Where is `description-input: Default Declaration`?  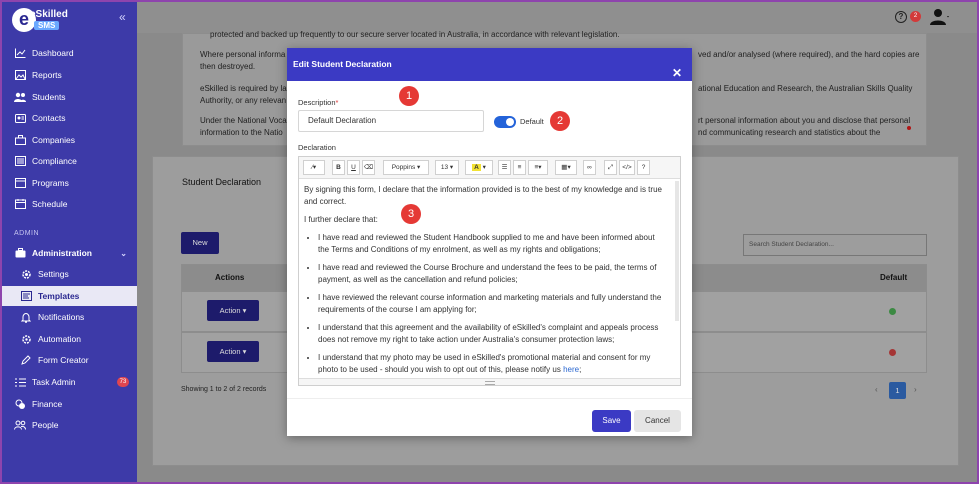 description-input: Default Declaration is located at coordinates (391, 121).